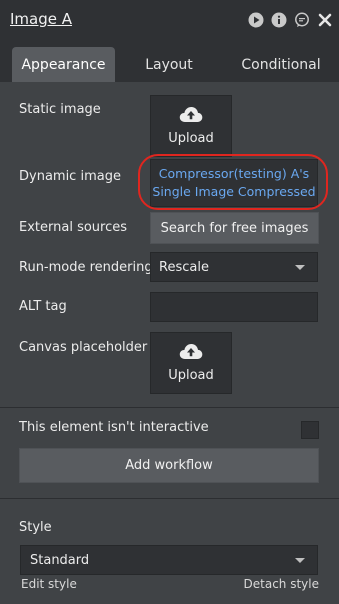 Image resolution: width=339 pixels, height=604 pixels. What do you see at coordinates (191, 375) in the screenshot?
I see `canvas-placeholder-upload-label: Upload` at bounding box center [191, 375].